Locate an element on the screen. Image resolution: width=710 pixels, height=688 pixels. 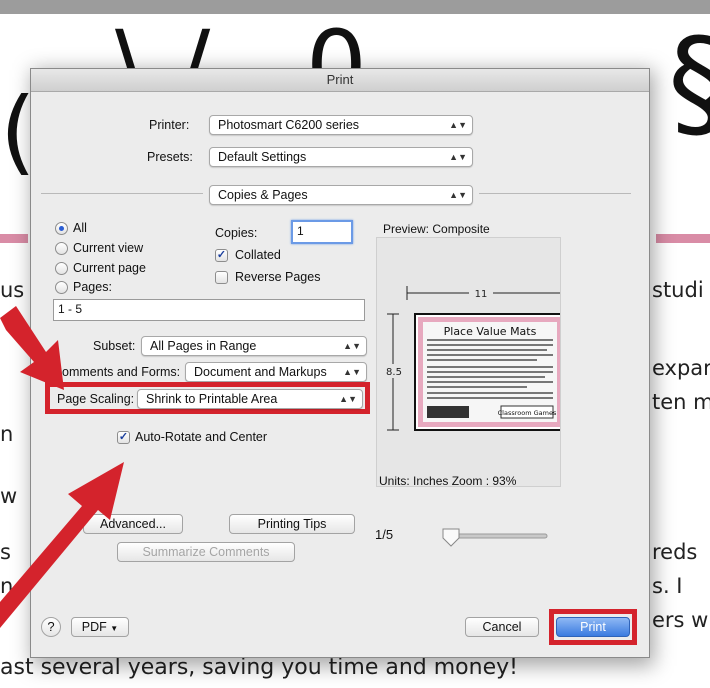
arrow-to-auto-rotate is located at coordinates (62, 545).